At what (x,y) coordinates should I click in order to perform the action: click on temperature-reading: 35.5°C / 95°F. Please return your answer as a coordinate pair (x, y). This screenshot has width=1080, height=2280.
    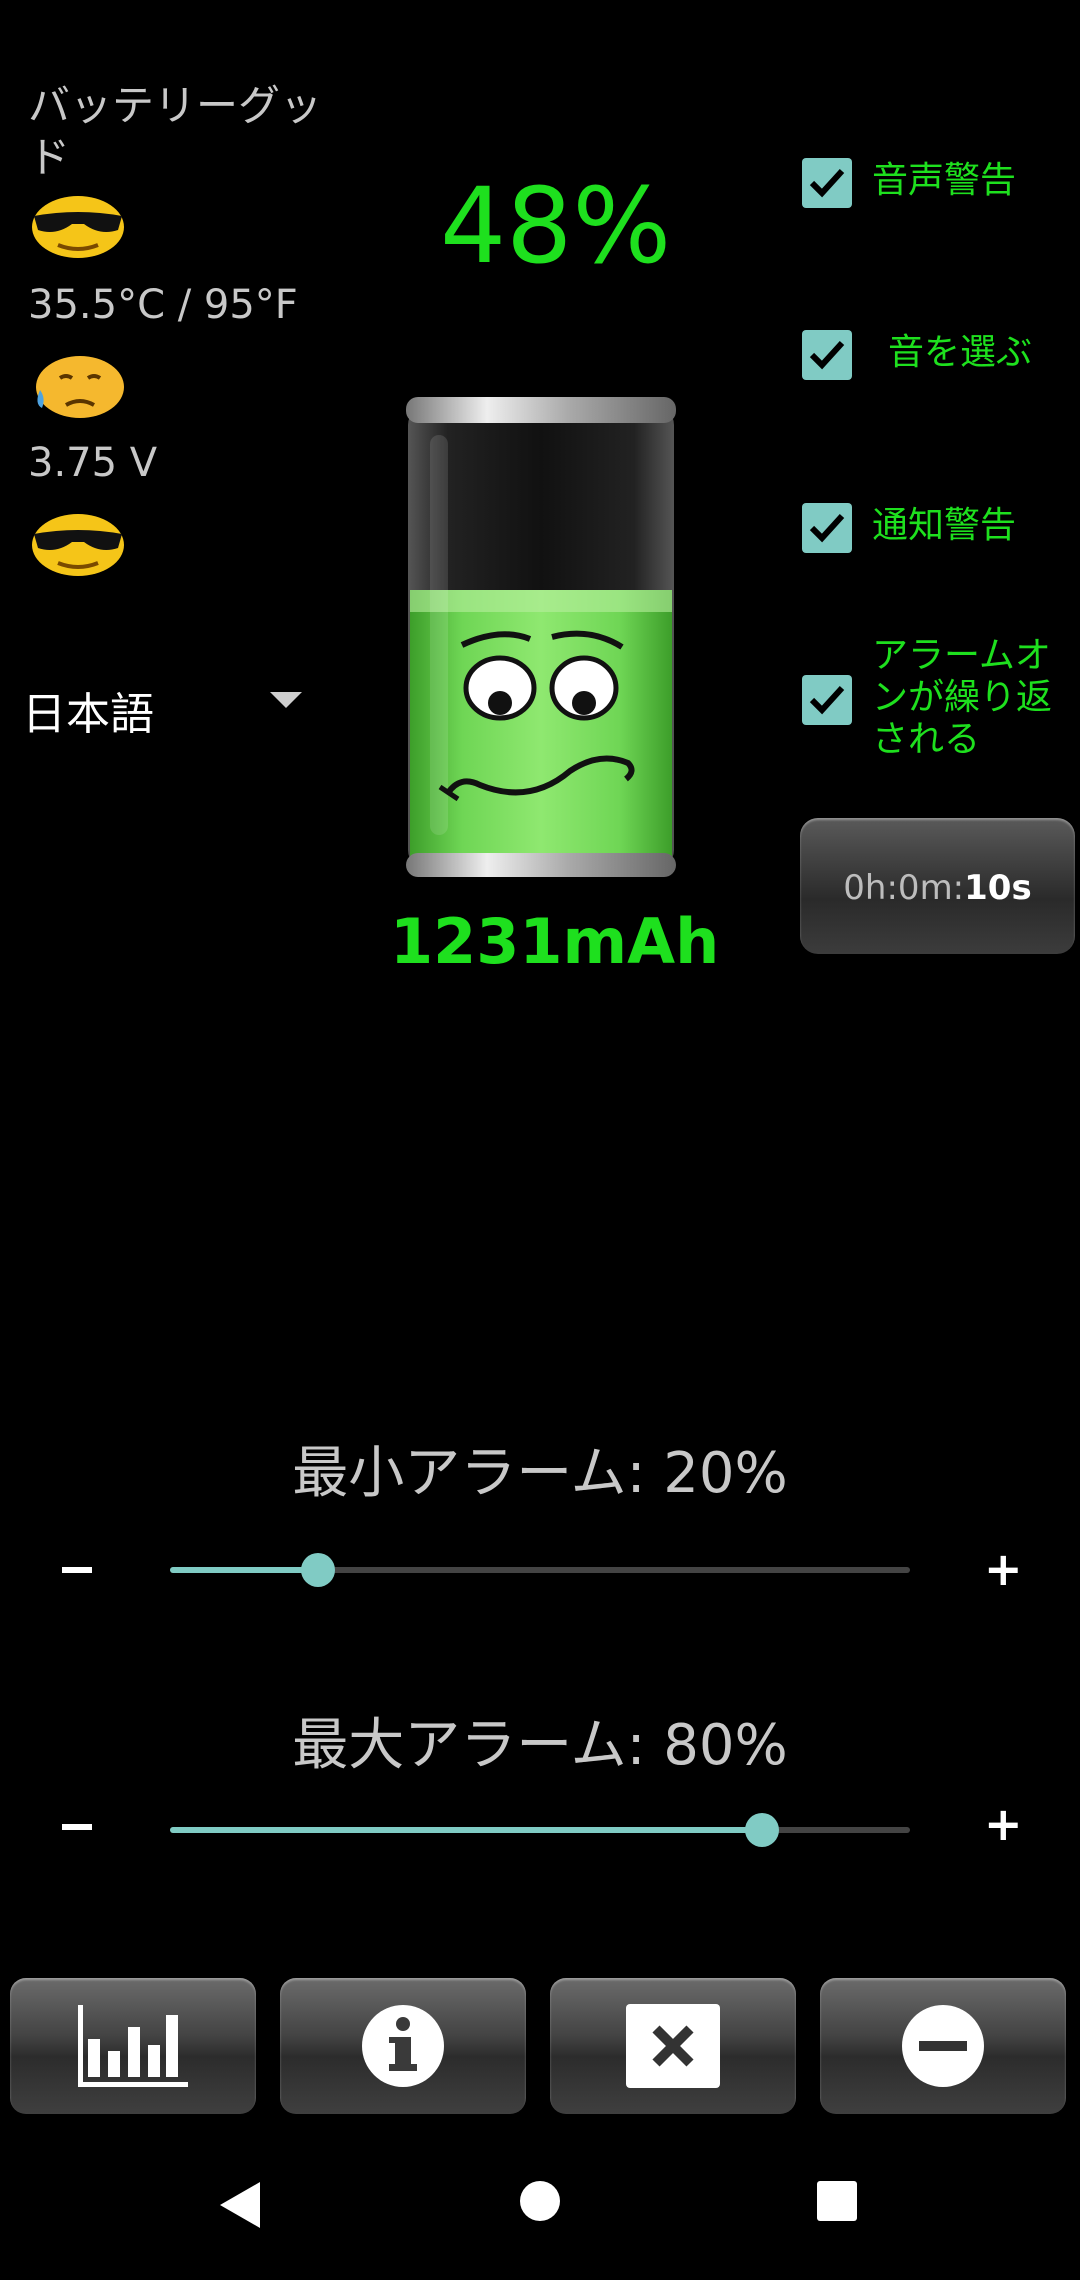
    Looking at the image, I should click on (163, 305).